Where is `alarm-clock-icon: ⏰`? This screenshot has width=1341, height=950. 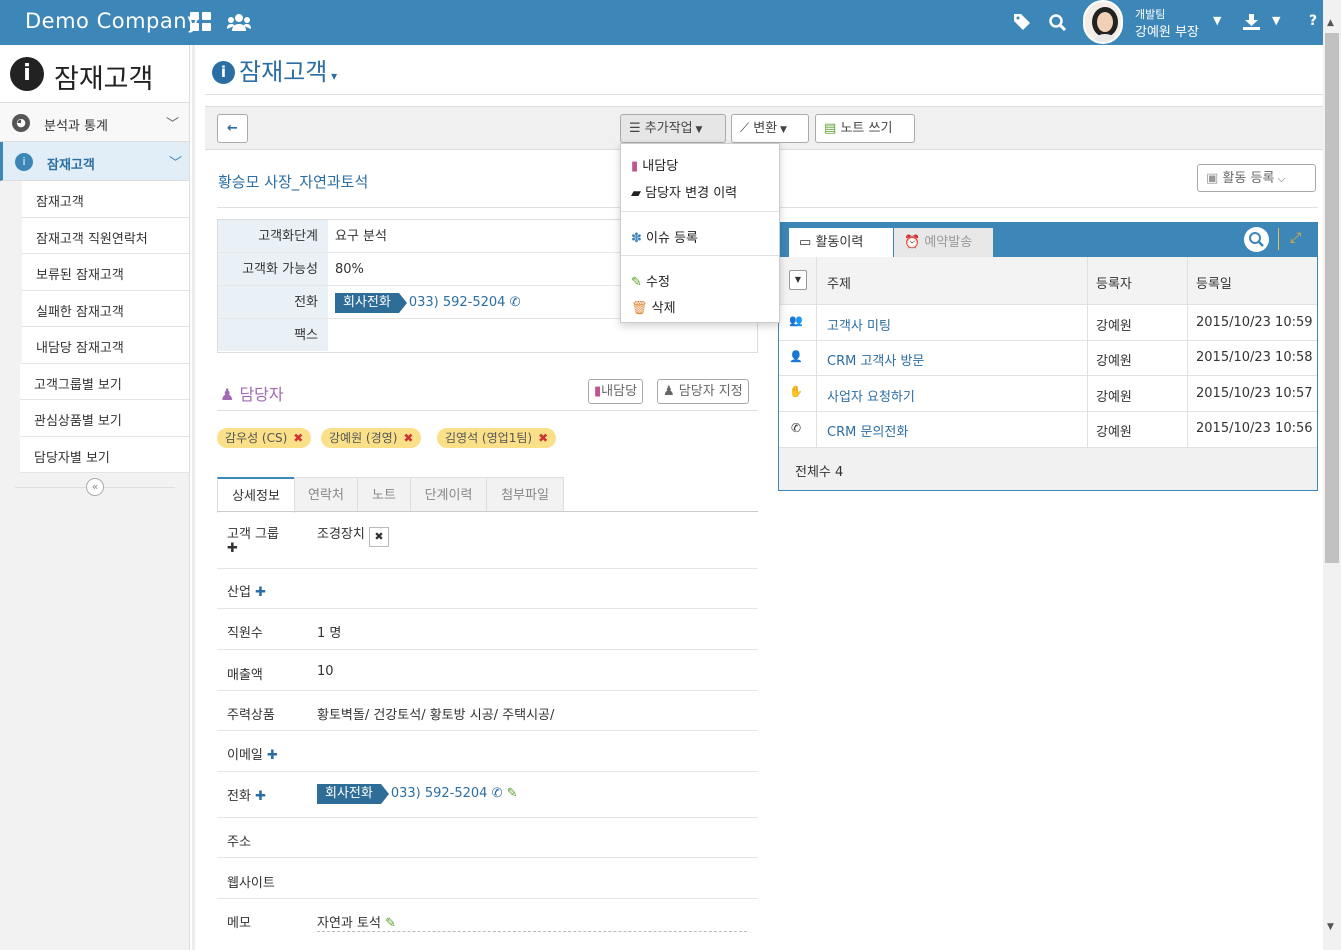
alarm-clock-icon: ⏰ is located at coordinates (912, 242).